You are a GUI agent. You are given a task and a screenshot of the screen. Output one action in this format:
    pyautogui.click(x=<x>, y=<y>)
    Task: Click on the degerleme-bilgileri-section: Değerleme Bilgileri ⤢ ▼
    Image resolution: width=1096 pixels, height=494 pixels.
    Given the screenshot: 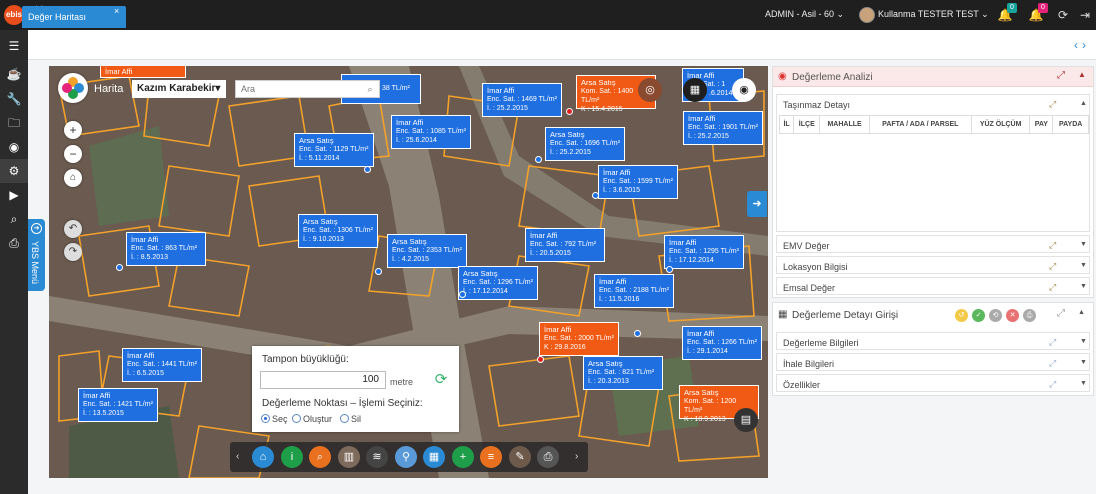 What is the action you would take?
    pyautogui.click(x=933, y=341)
    